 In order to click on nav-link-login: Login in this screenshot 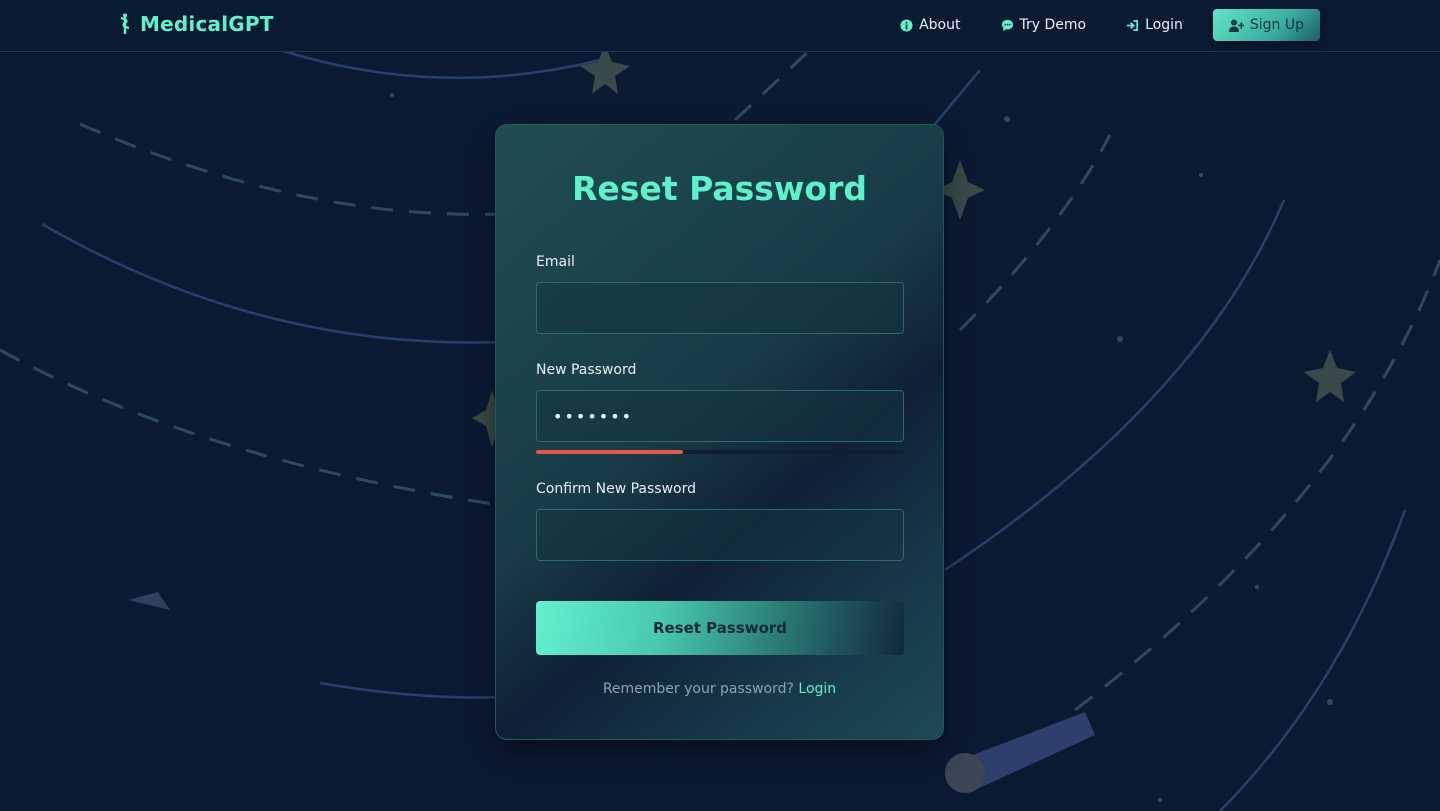, I will do `click(1154, 25)`.